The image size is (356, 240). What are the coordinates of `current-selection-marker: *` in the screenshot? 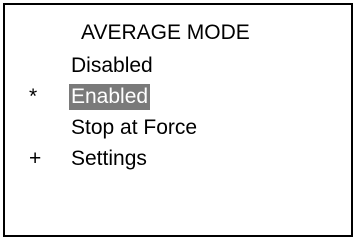 It's located at (33, 96).